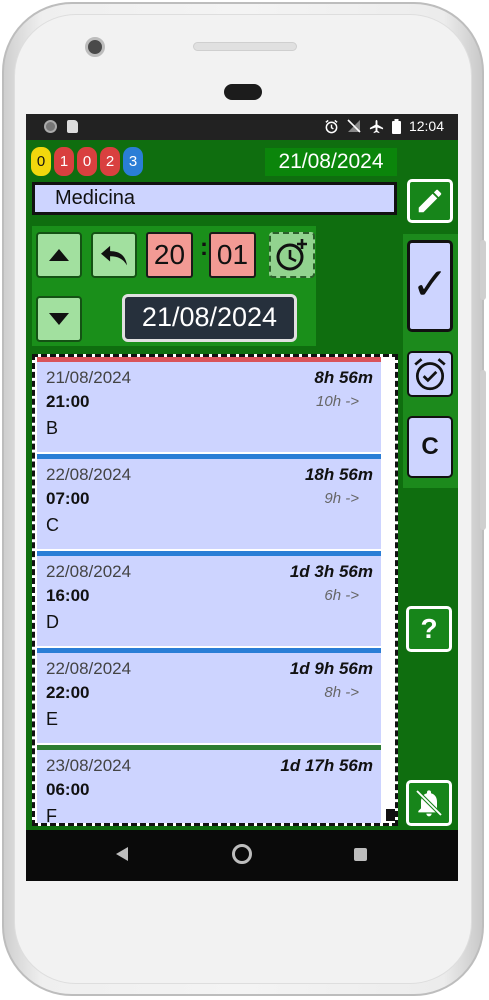 The image size is (489, 1000). What do you see at coordinates (68, 498) in the screenshot?
I see `item-time: 07:00` at bounding box center [68, 498].